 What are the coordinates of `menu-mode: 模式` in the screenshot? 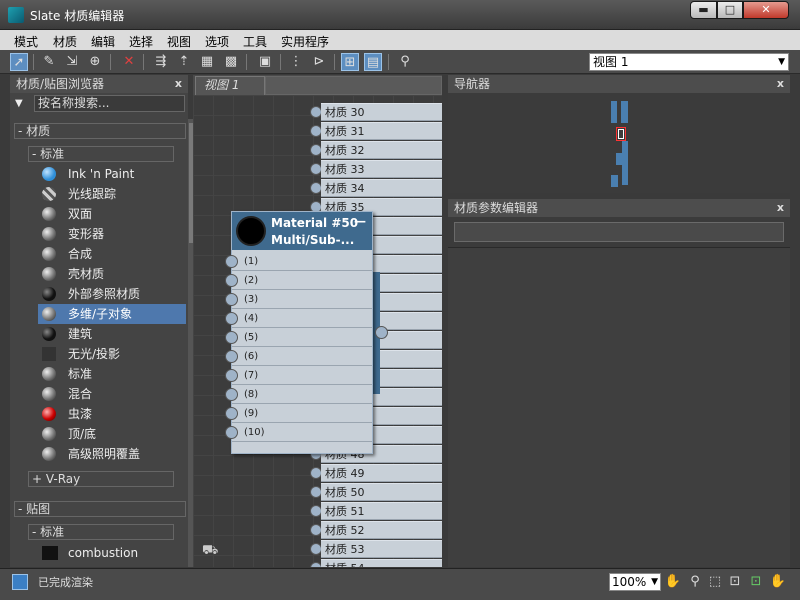 It's located at (26, 41).